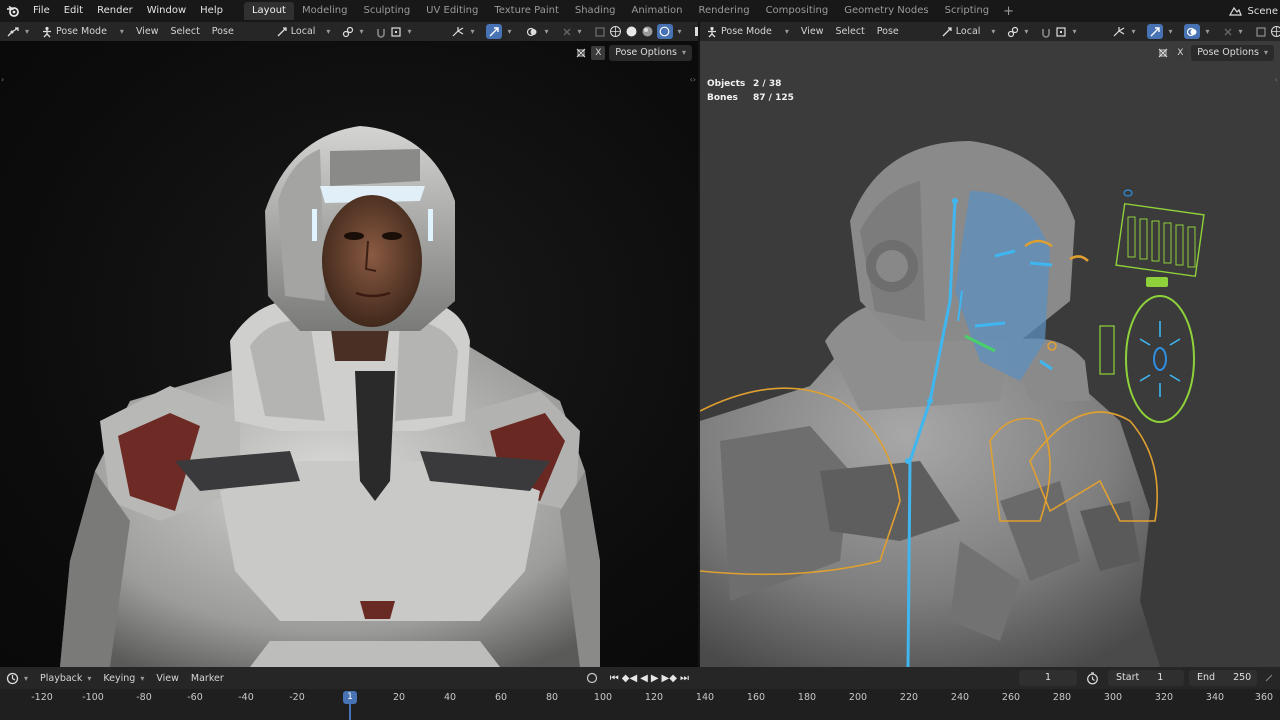 The width and height of the screenshot is (1280, 720). I want to click on tick-label: 320, so click(1164, 697).